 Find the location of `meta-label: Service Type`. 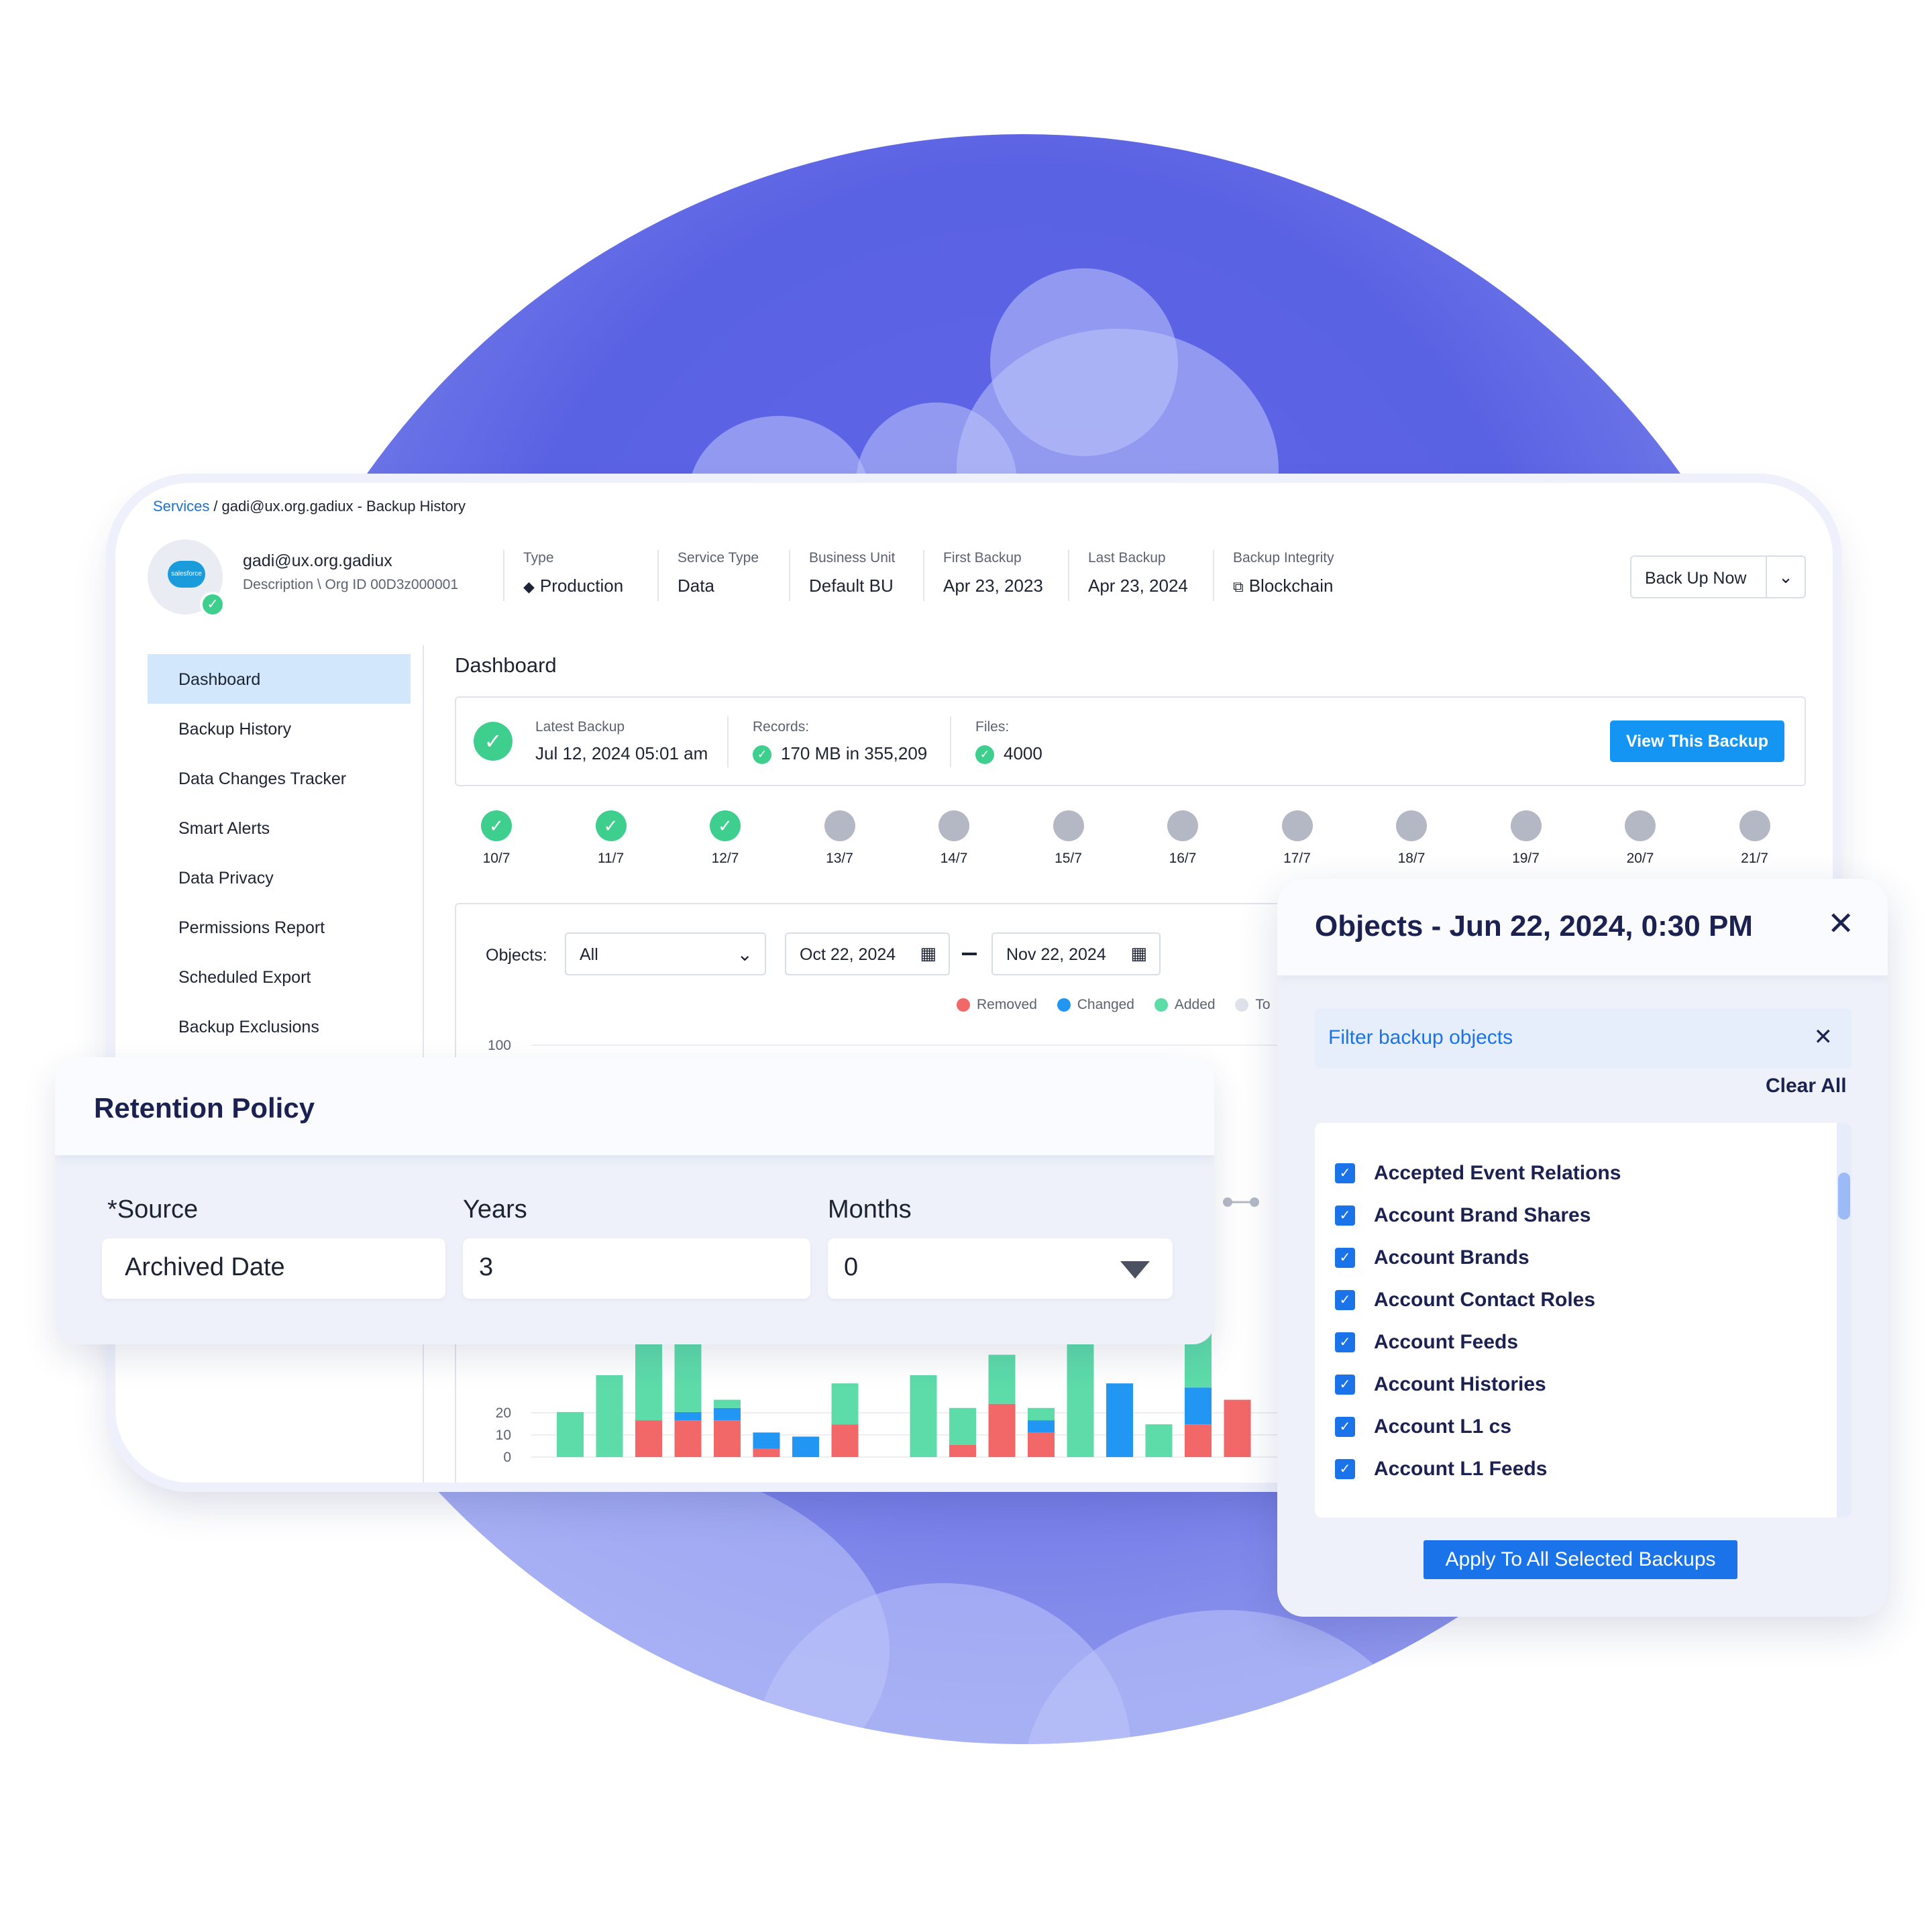

meta-label: Service Type is located at coordinates (718, 558).